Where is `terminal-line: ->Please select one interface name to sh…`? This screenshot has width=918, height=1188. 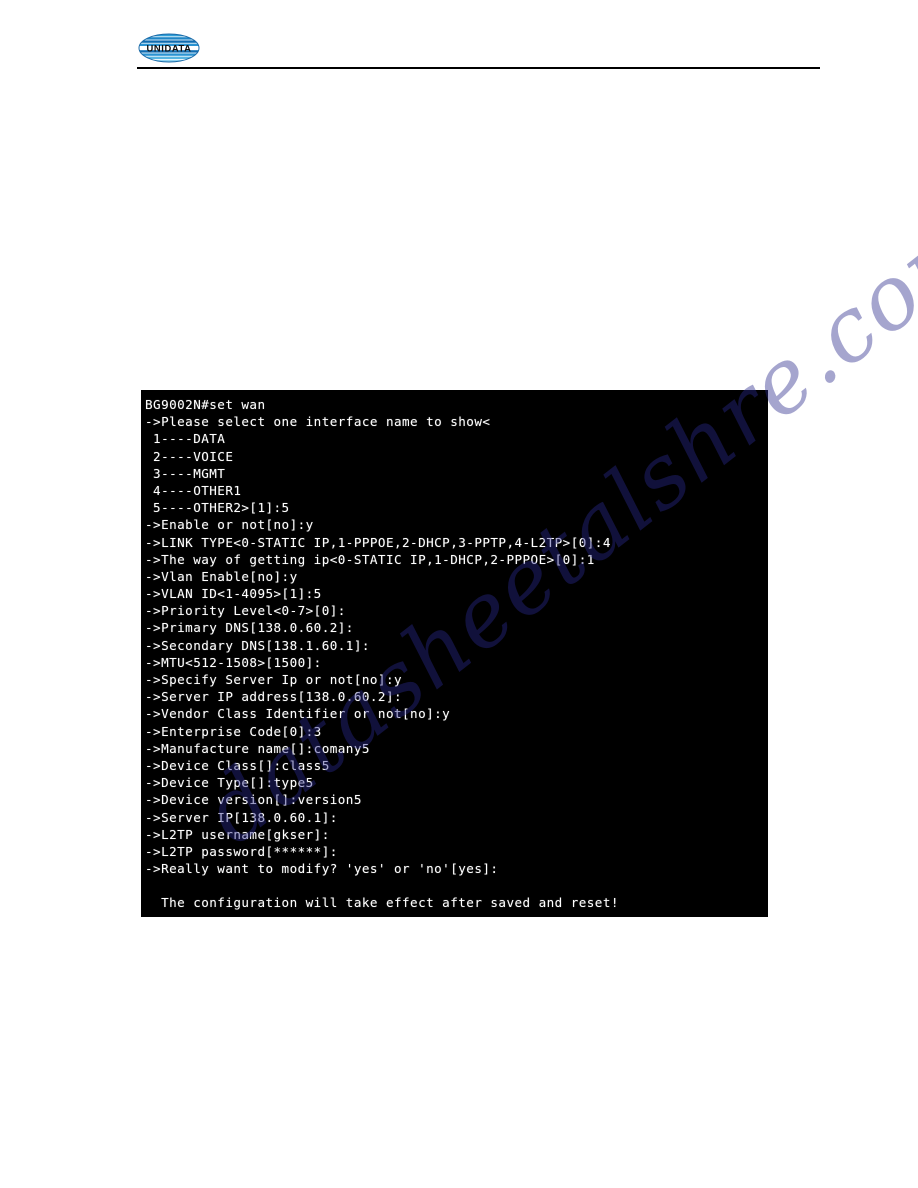
terminal-line: ->Please select one interface name to sh… is located at coordinates (318, 422).